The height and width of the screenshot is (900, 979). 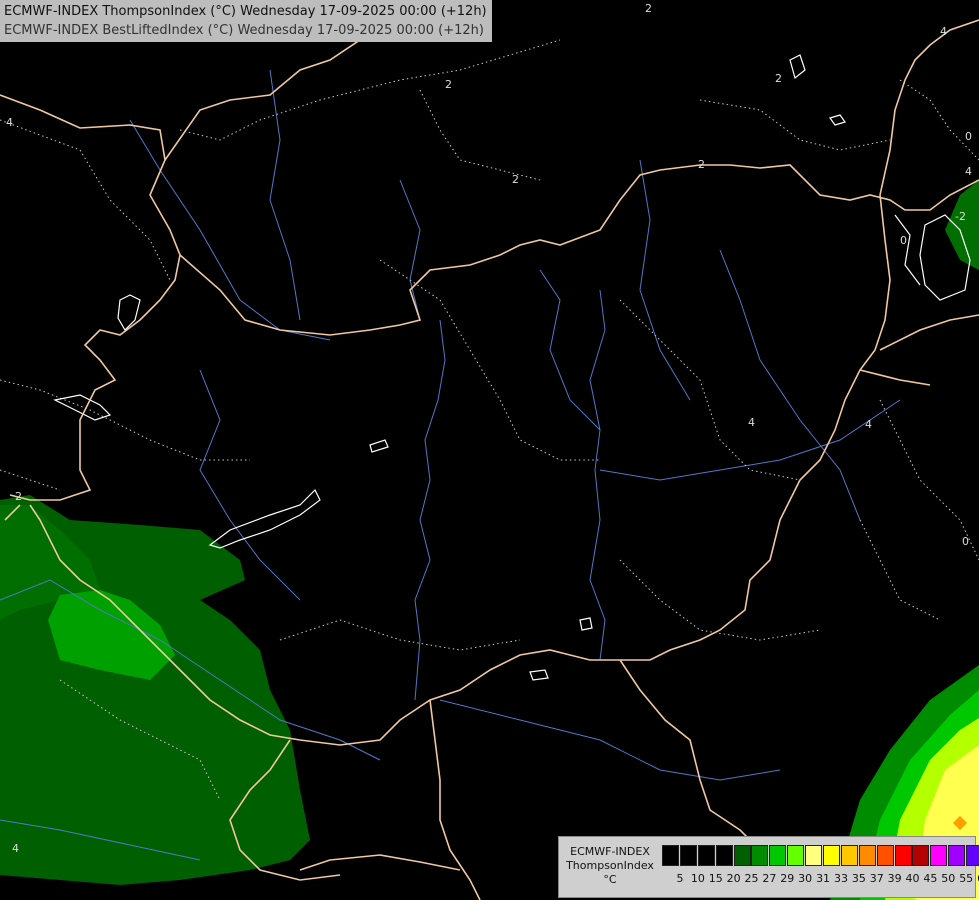 What do you see at coordinates (805, 878) in the screenshot?
I see `legend-tick: 30` at bounding box center [805, 878].